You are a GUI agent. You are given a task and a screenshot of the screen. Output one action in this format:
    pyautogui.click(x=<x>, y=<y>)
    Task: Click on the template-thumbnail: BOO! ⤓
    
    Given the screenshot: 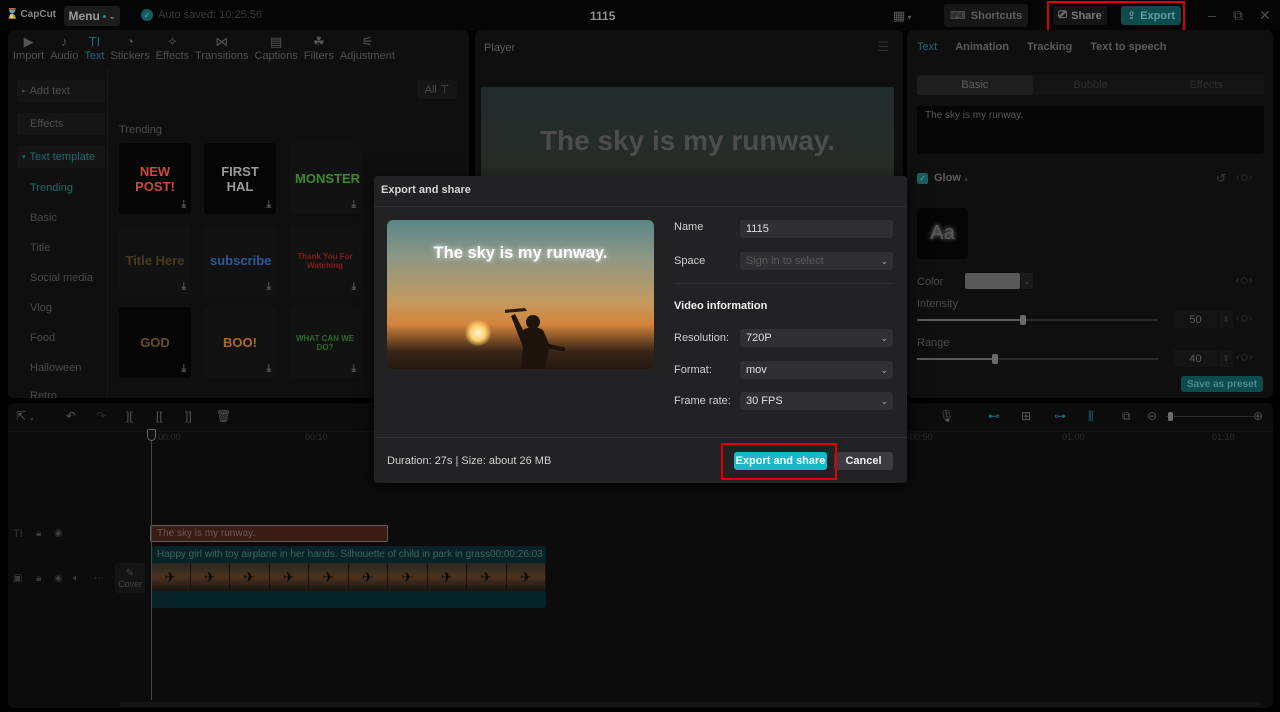 What is the action you would take?
    pyautogui.click(x=240, y=342)
    